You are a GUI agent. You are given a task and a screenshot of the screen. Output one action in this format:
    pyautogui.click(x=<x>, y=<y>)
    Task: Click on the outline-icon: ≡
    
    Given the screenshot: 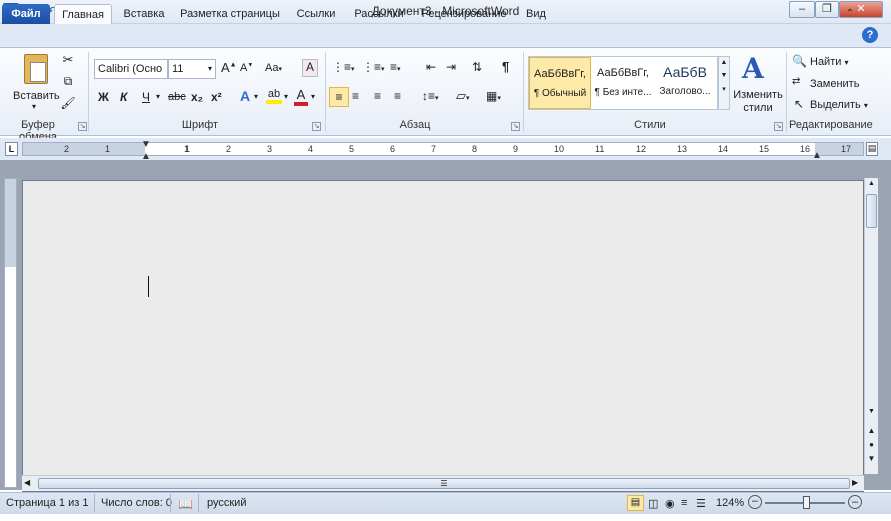 What is the action you would take?
    pyautogui.click(x=684, y=503)
    